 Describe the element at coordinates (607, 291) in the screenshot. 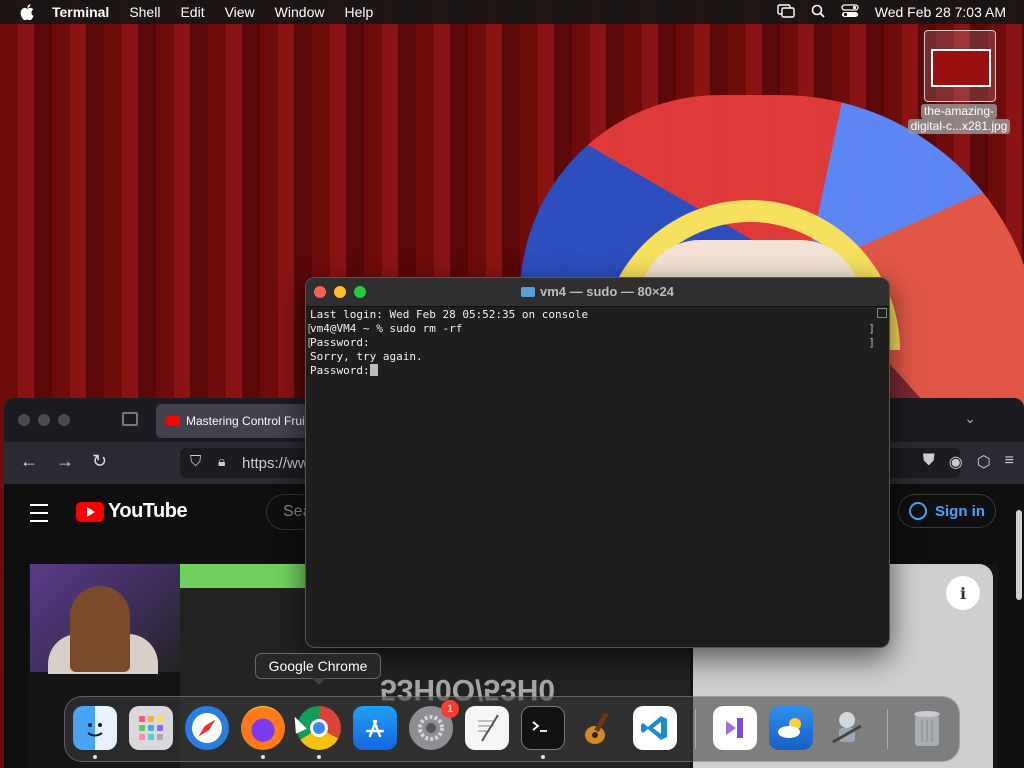

I see `terminal-title-text: vm4 — sudo — 80×24` at that location.